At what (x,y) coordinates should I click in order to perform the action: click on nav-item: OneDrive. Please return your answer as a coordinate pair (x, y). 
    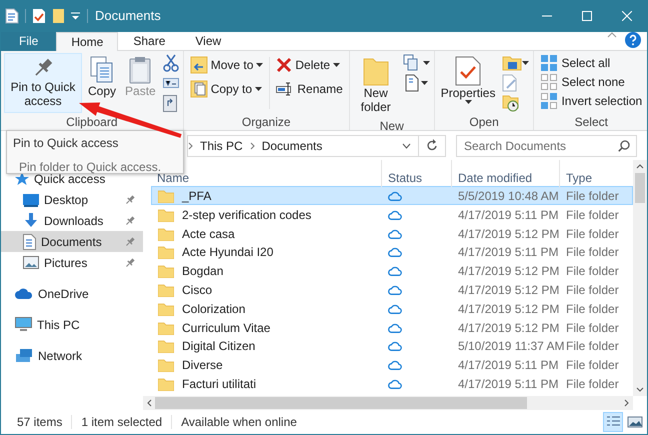
    Looking at the image, I should click on (72, 293).